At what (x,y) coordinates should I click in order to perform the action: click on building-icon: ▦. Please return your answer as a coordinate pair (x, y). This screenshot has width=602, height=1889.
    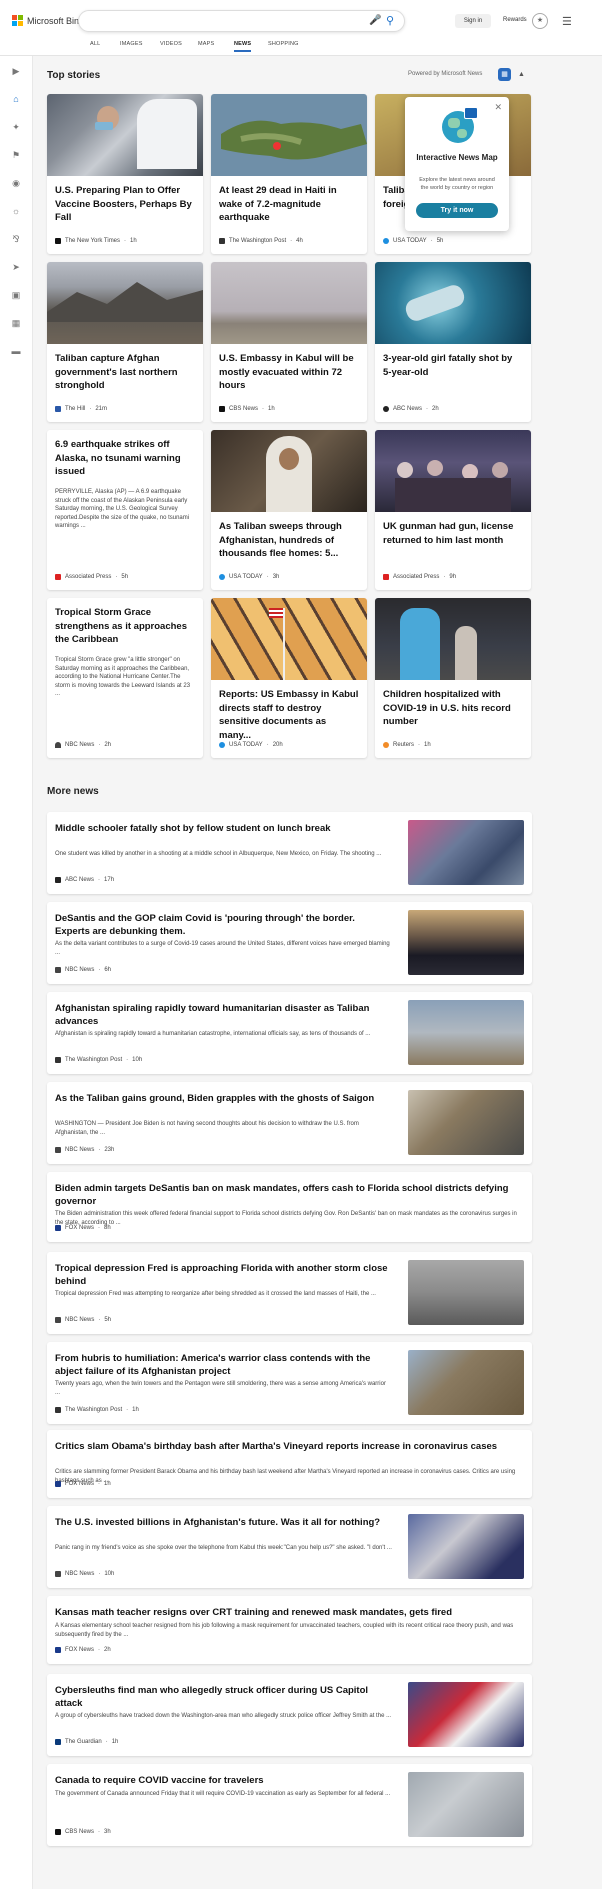
    Looking at the image, I should click on (16, 323).